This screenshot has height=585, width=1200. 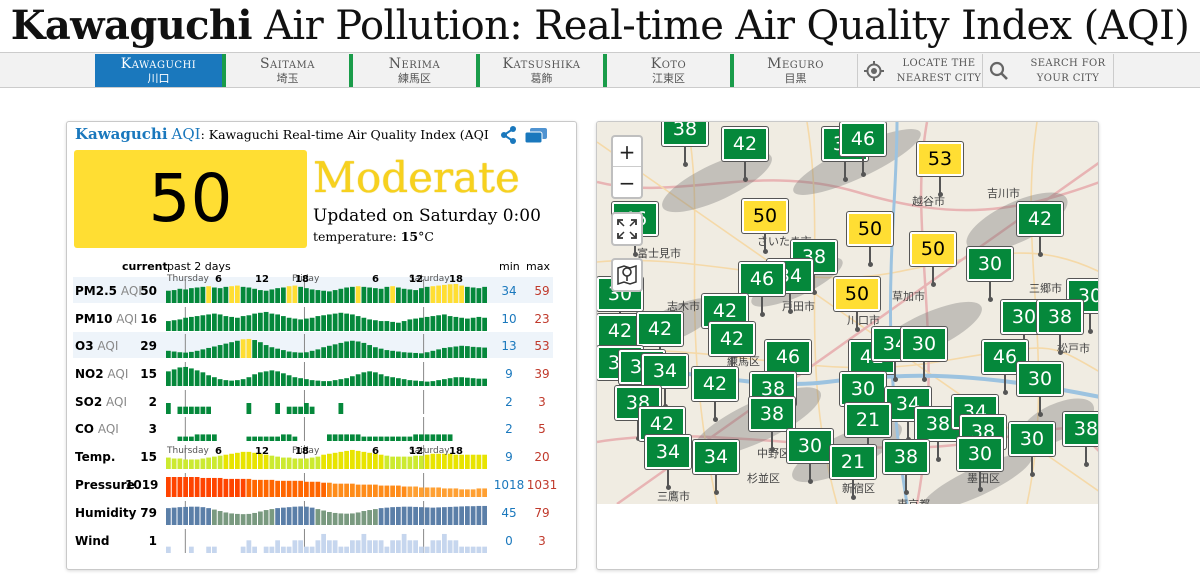 What do you see at coordinates (863, 174) in the screenshot?
I see `marker-dot` at bounding box center [863, 174].